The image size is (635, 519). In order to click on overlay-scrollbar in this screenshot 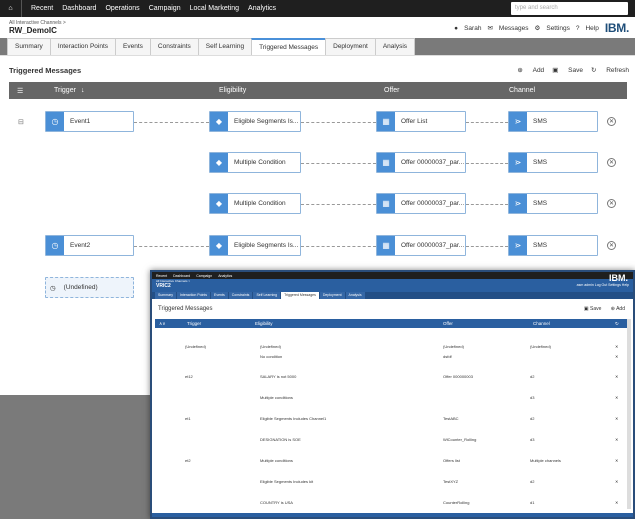, I will do `click(629, 414)`.